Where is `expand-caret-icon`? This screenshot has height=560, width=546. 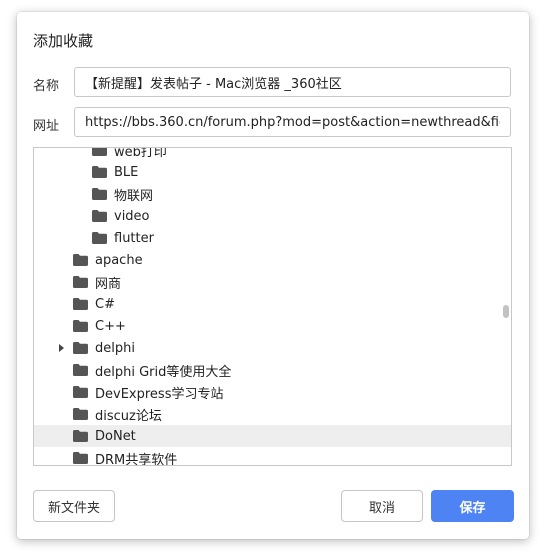 expand-caret-icon is located at coordinates (61, 348).